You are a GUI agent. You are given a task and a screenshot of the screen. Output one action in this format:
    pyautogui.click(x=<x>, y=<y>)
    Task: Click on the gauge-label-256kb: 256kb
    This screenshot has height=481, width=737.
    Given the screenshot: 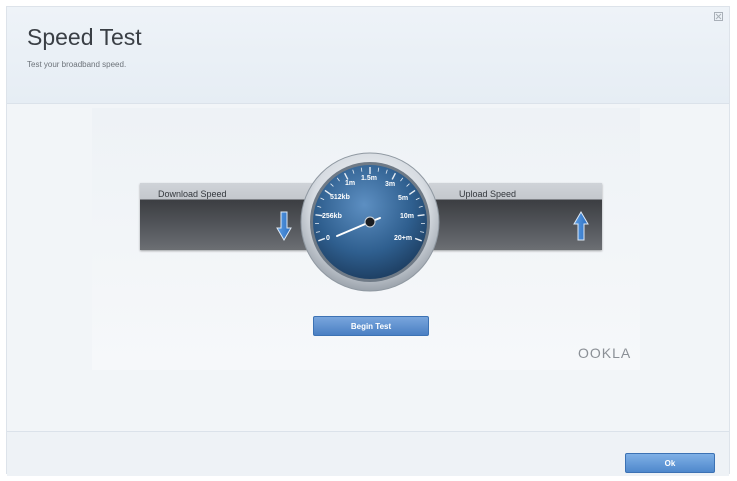 What is the action you would take?
    pyautogui.click(x=332, y=216)
    